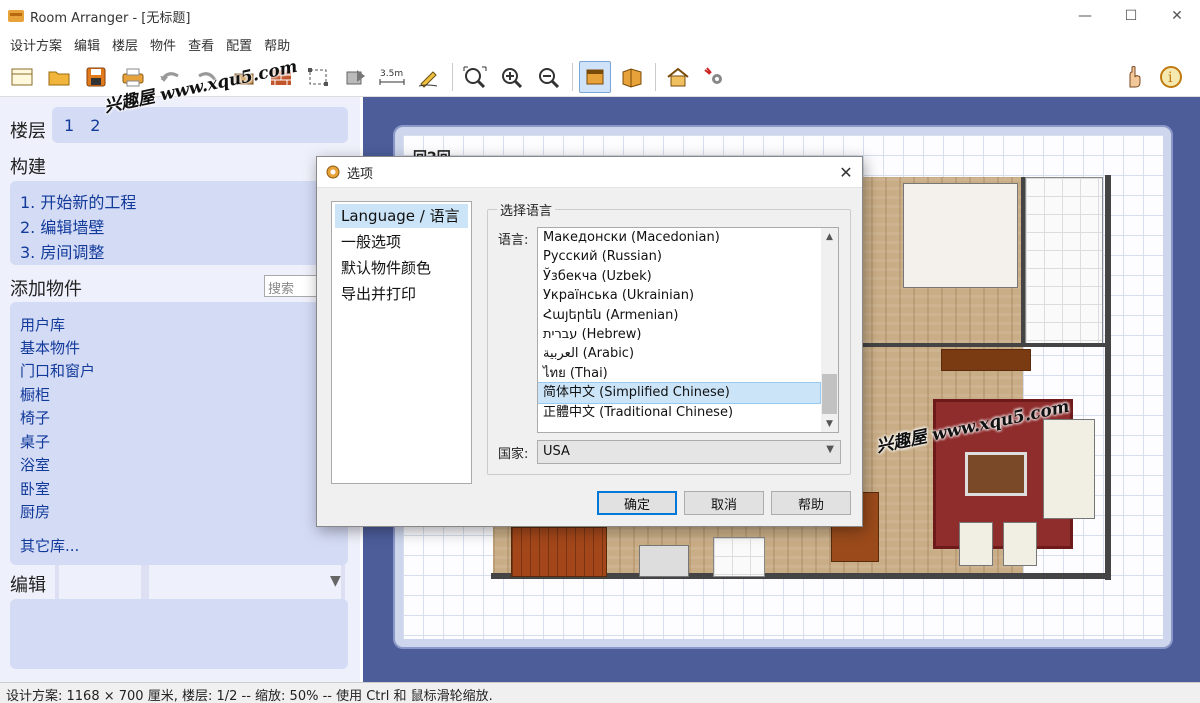  Describe the element at coordinates (401, 268) in the screenshot. I see `nav-default-colors: 默认物件颜色` at that location.